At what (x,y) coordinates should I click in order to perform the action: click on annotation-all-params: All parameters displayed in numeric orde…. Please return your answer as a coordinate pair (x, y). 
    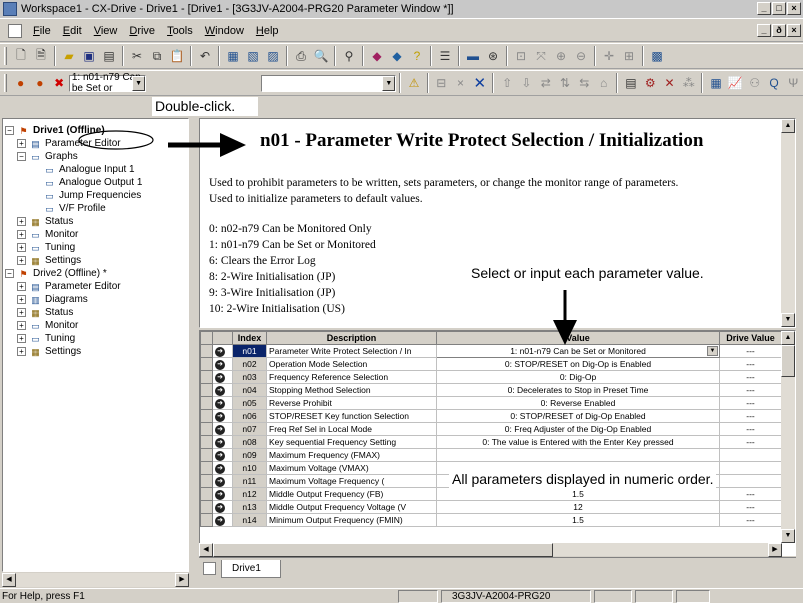
    Looking at the image, I should click on (583, 479).